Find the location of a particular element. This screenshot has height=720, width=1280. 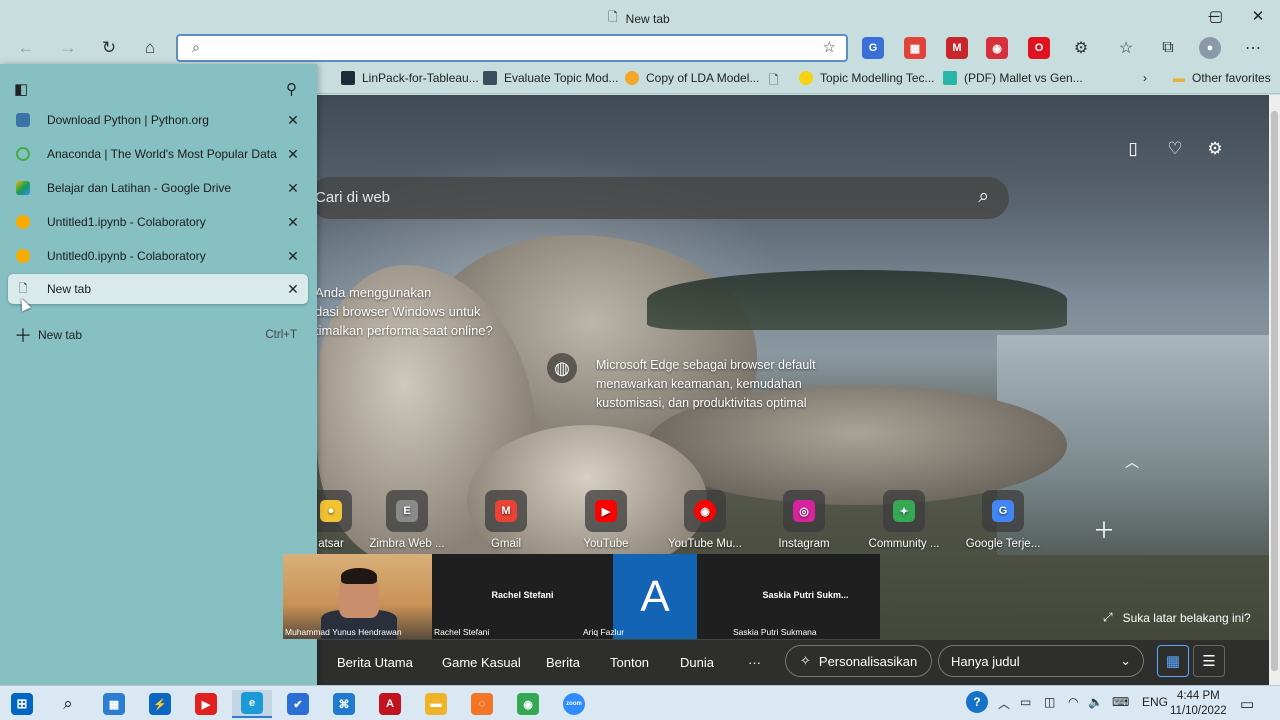

quick-link-tile: ● atsar is located at coordinates (344, 520).